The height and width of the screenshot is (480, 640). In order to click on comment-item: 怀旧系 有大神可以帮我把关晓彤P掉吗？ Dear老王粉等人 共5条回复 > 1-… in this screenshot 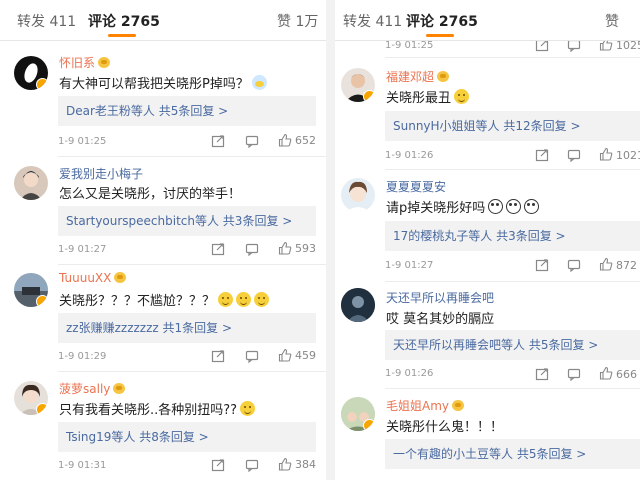, I will do `click(163, 99)`.